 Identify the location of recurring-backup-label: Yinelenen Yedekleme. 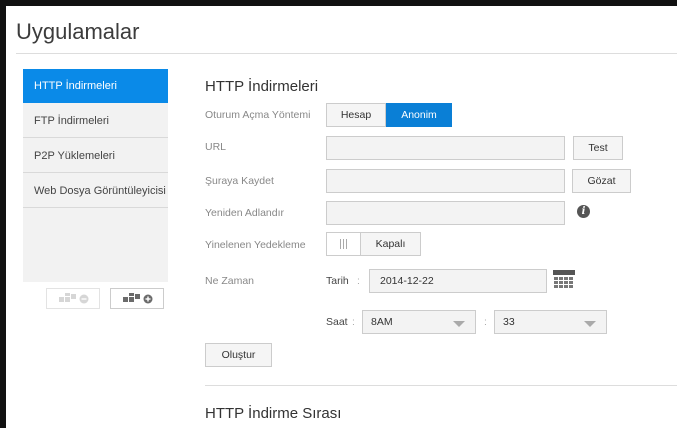
(255, 245).